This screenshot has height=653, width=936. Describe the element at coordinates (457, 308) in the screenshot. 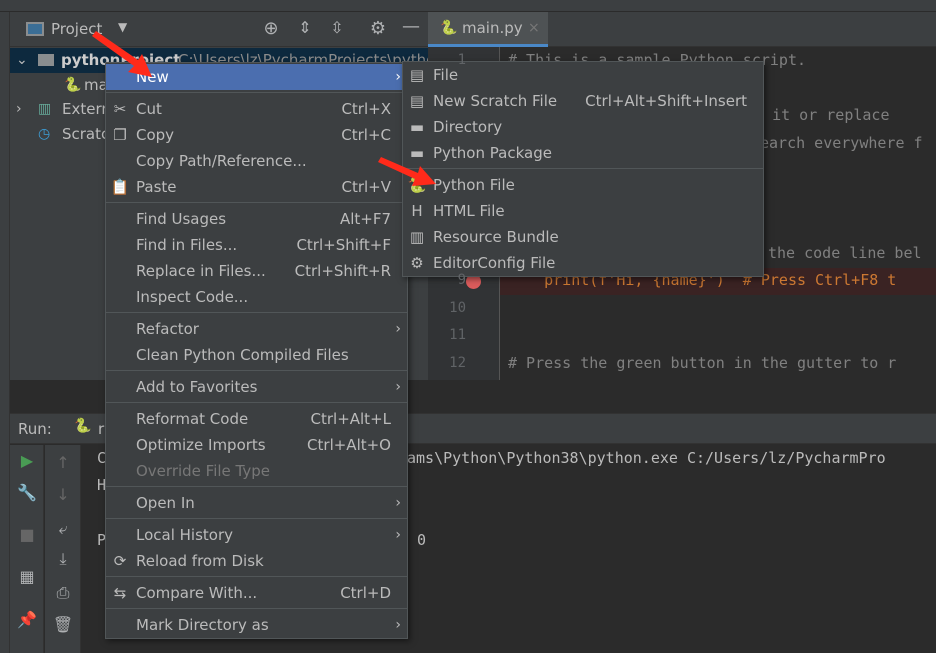

I see `line-number: 10` at that location.